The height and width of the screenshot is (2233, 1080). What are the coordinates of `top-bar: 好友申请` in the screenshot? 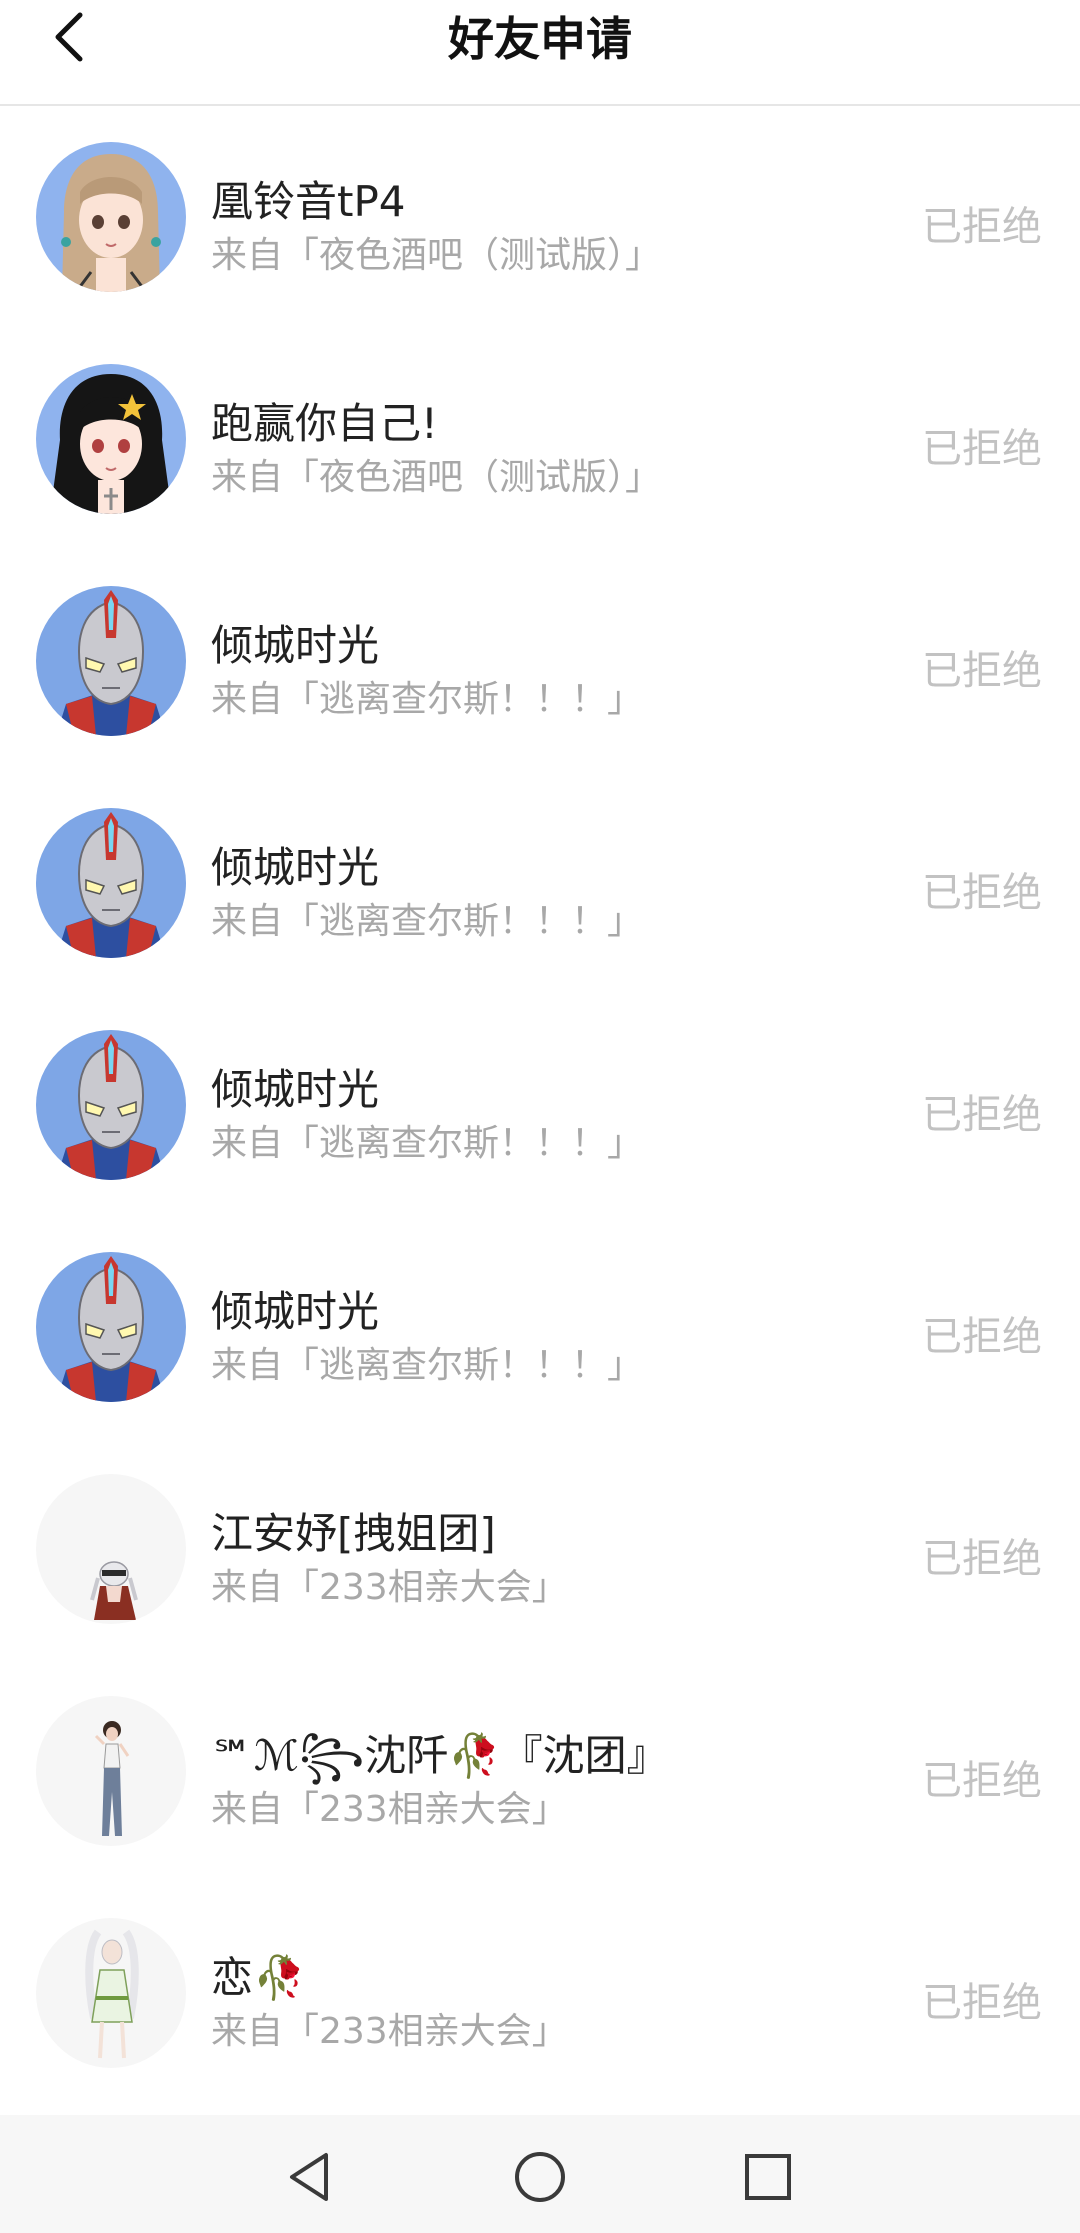 It's located at (540, 53).